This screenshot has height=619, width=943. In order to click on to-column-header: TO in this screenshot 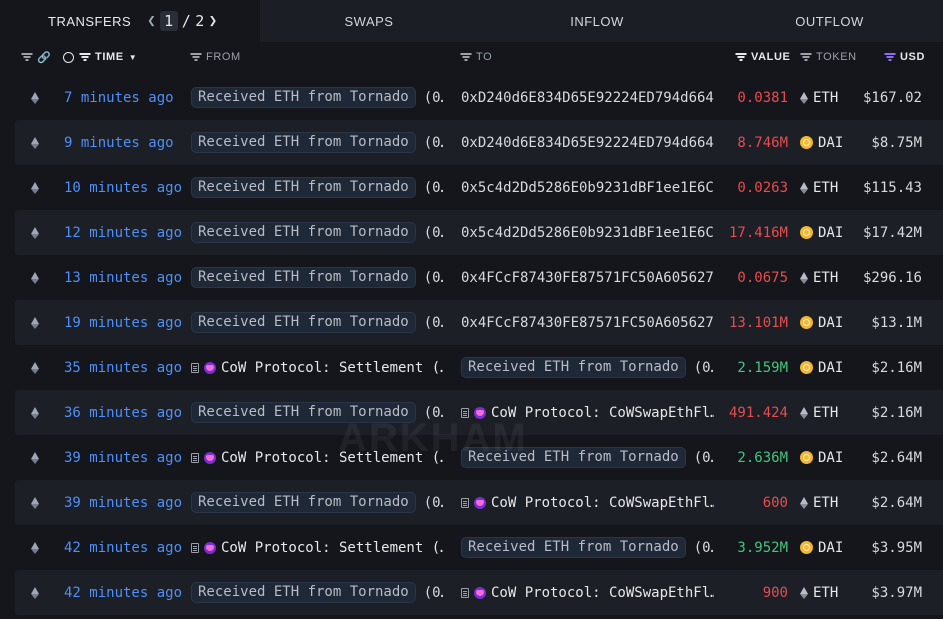, I will do `click(476, 57)`.